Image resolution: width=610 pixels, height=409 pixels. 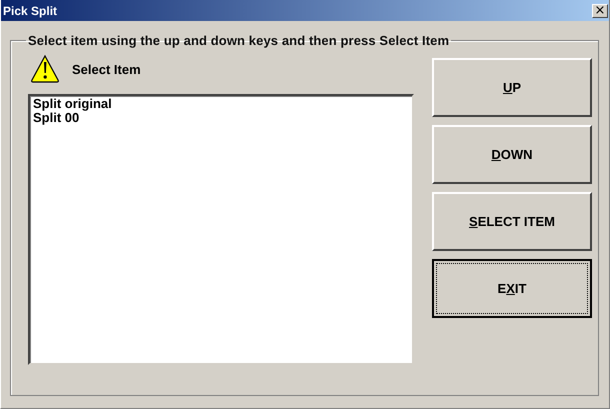 What do you see at coordinates (238, 40) in the screenshot?
I see `group-caption: Select item using the up and down keys and then press Select Item` at bounding box center [238, 40].